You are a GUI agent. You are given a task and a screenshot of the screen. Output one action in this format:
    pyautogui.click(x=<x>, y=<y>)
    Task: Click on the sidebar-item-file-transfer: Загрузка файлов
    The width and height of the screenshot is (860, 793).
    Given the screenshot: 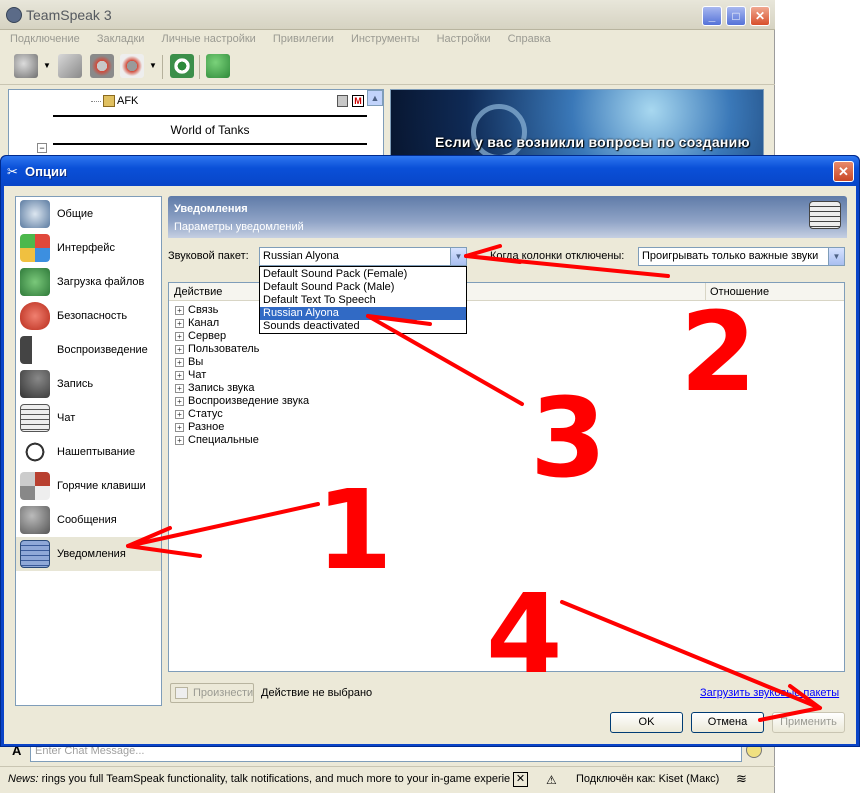 What is the action you would take?
    pyautogui.click(x=88, y=282)
    